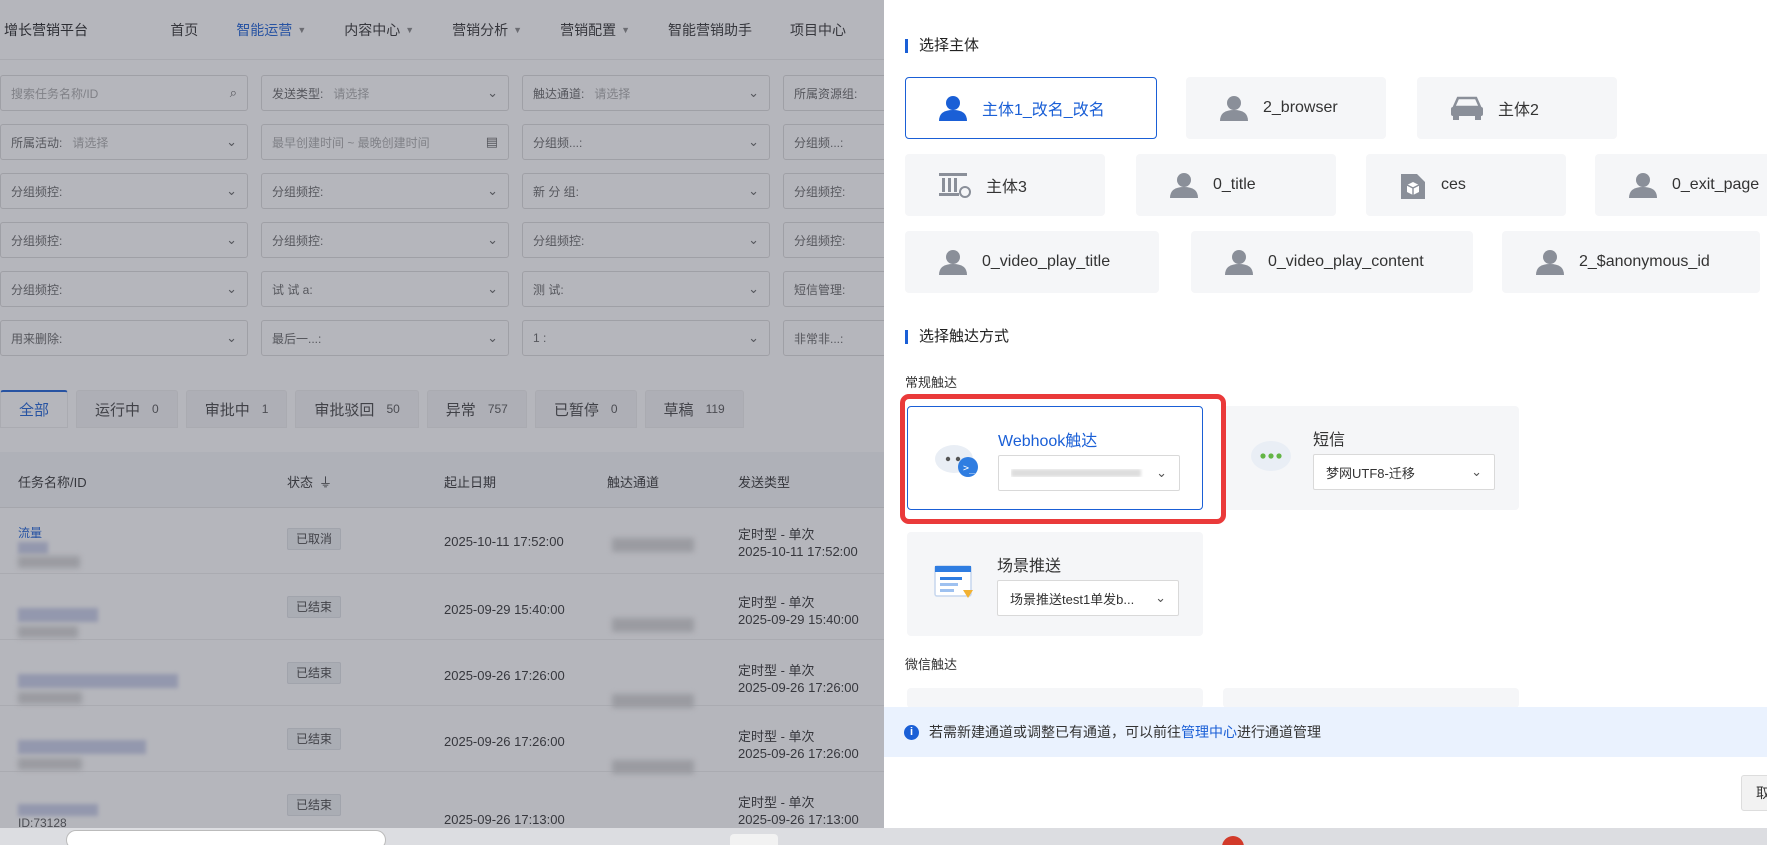  I want to click on subject-card-title: 0_title, so click(1236, 185).